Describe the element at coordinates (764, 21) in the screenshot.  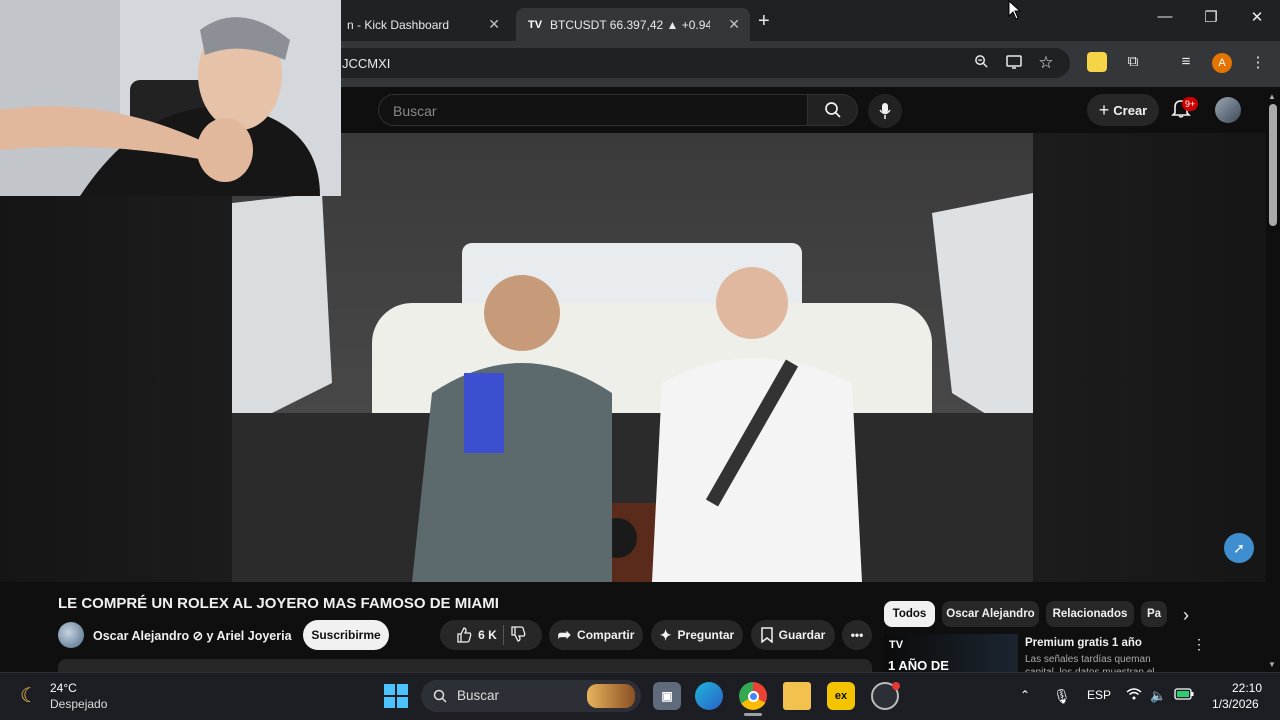
I see `new-tab-button: +` at that location.